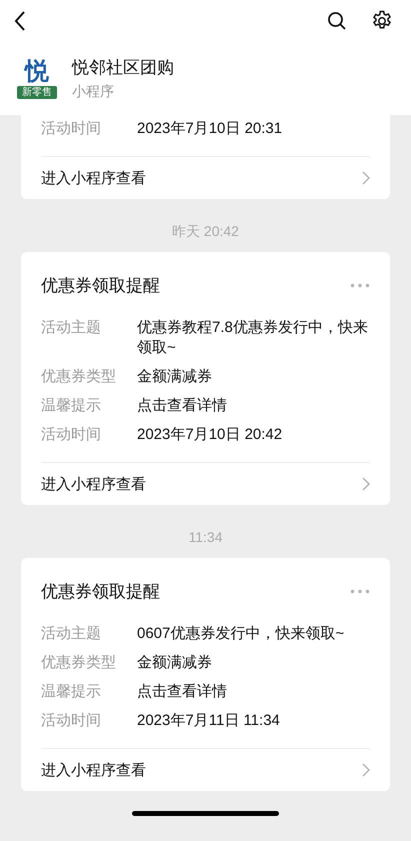 The width and height of the screenshot is (411, 841). Describe the element at coordinates (253, 338) in the screenshot. I see `field-value: 优惠券教程7.8优惠券发行中，快来领取~` at that location.